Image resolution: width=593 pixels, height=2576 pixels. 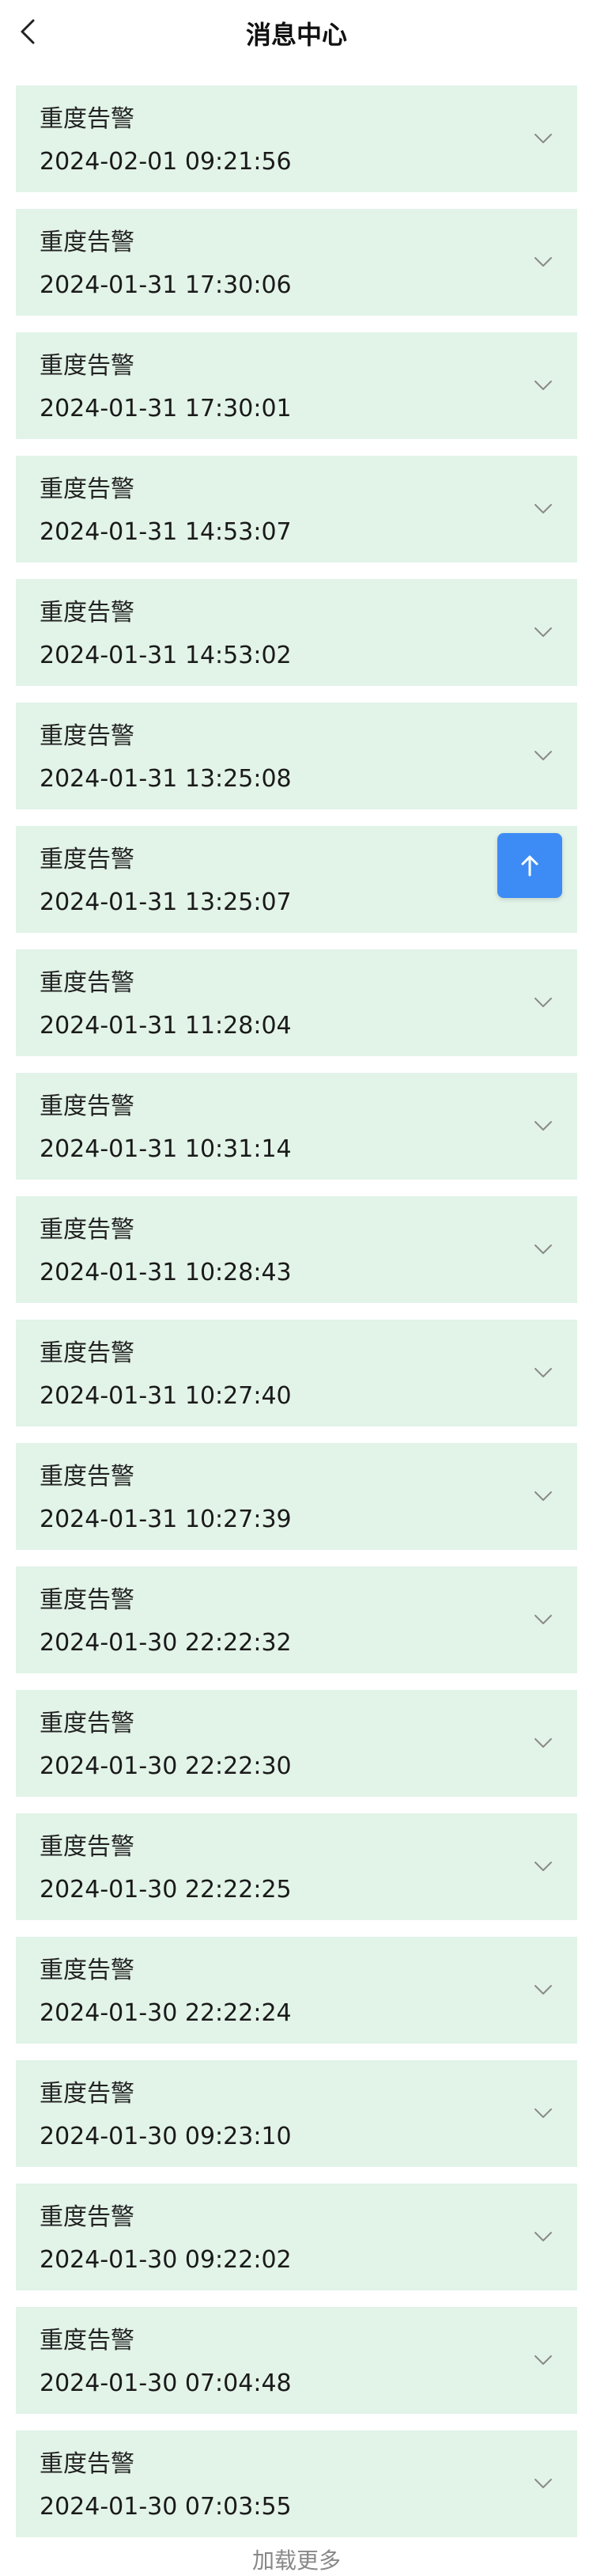 I want to click on message-time: 2024-01-31 10:27:40, so click(x=166, y=1396).